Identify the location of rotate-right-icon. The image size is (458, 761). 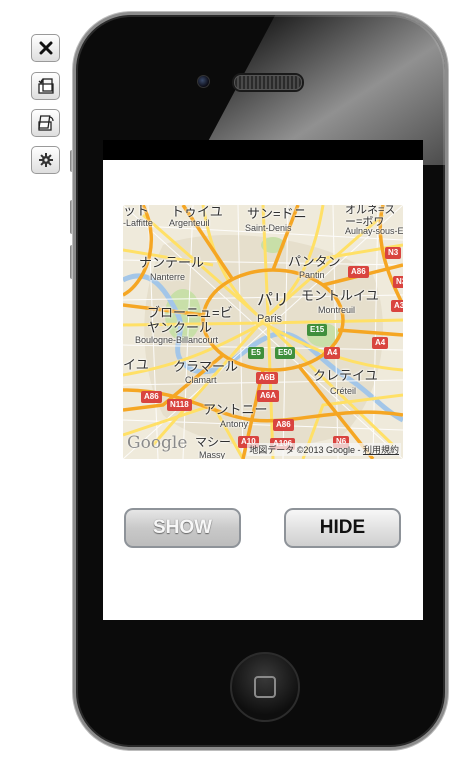
(46, 123).